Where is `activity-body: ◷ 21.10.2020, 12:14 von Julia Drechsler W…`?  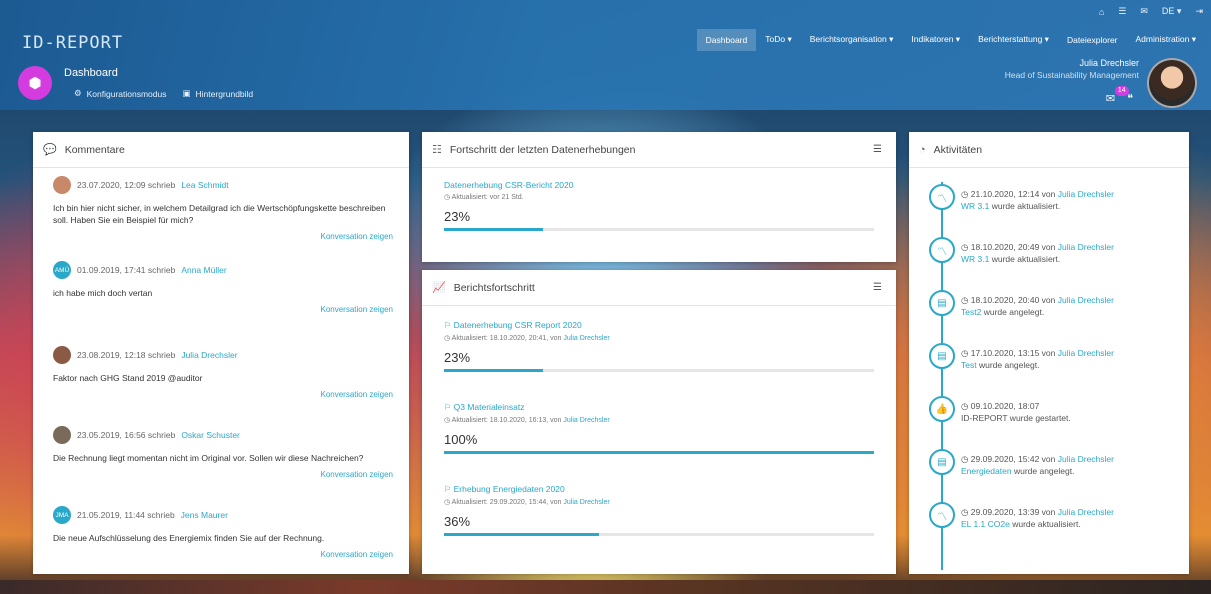 activity-body: ◷ 21.10.2020, 12:14 von Julia Drechsler W… is located at coordinates (1072, 200).